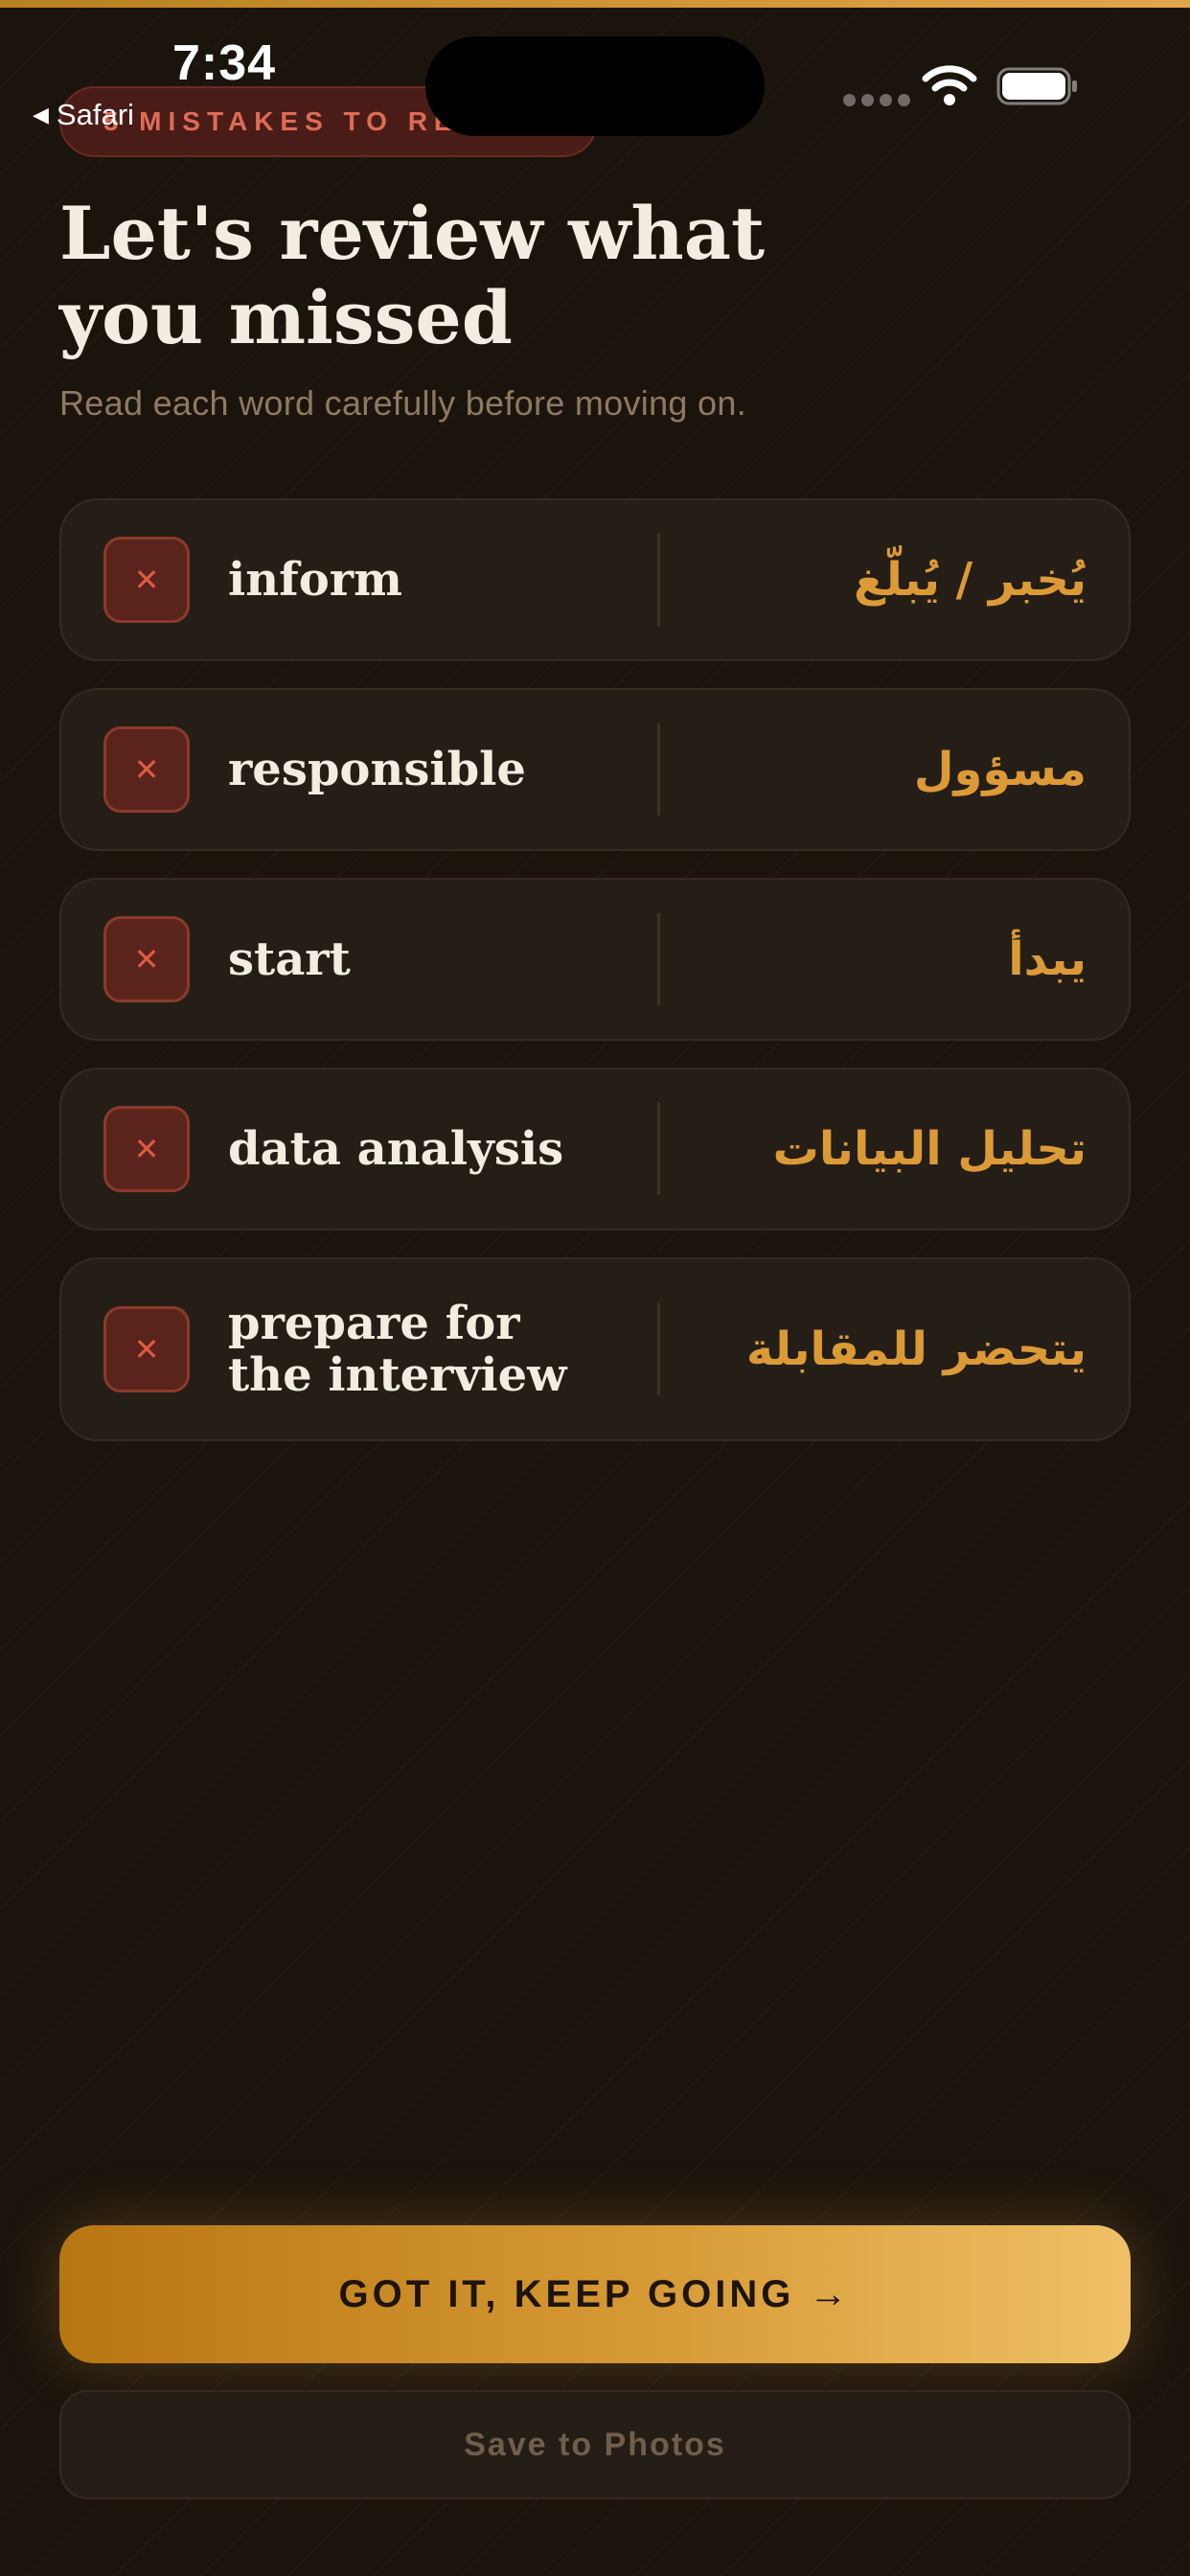 This screenshot has width=1190, height=2576. I want to click on save-to-photos-label: Save to Photos, so click(595, 2444).